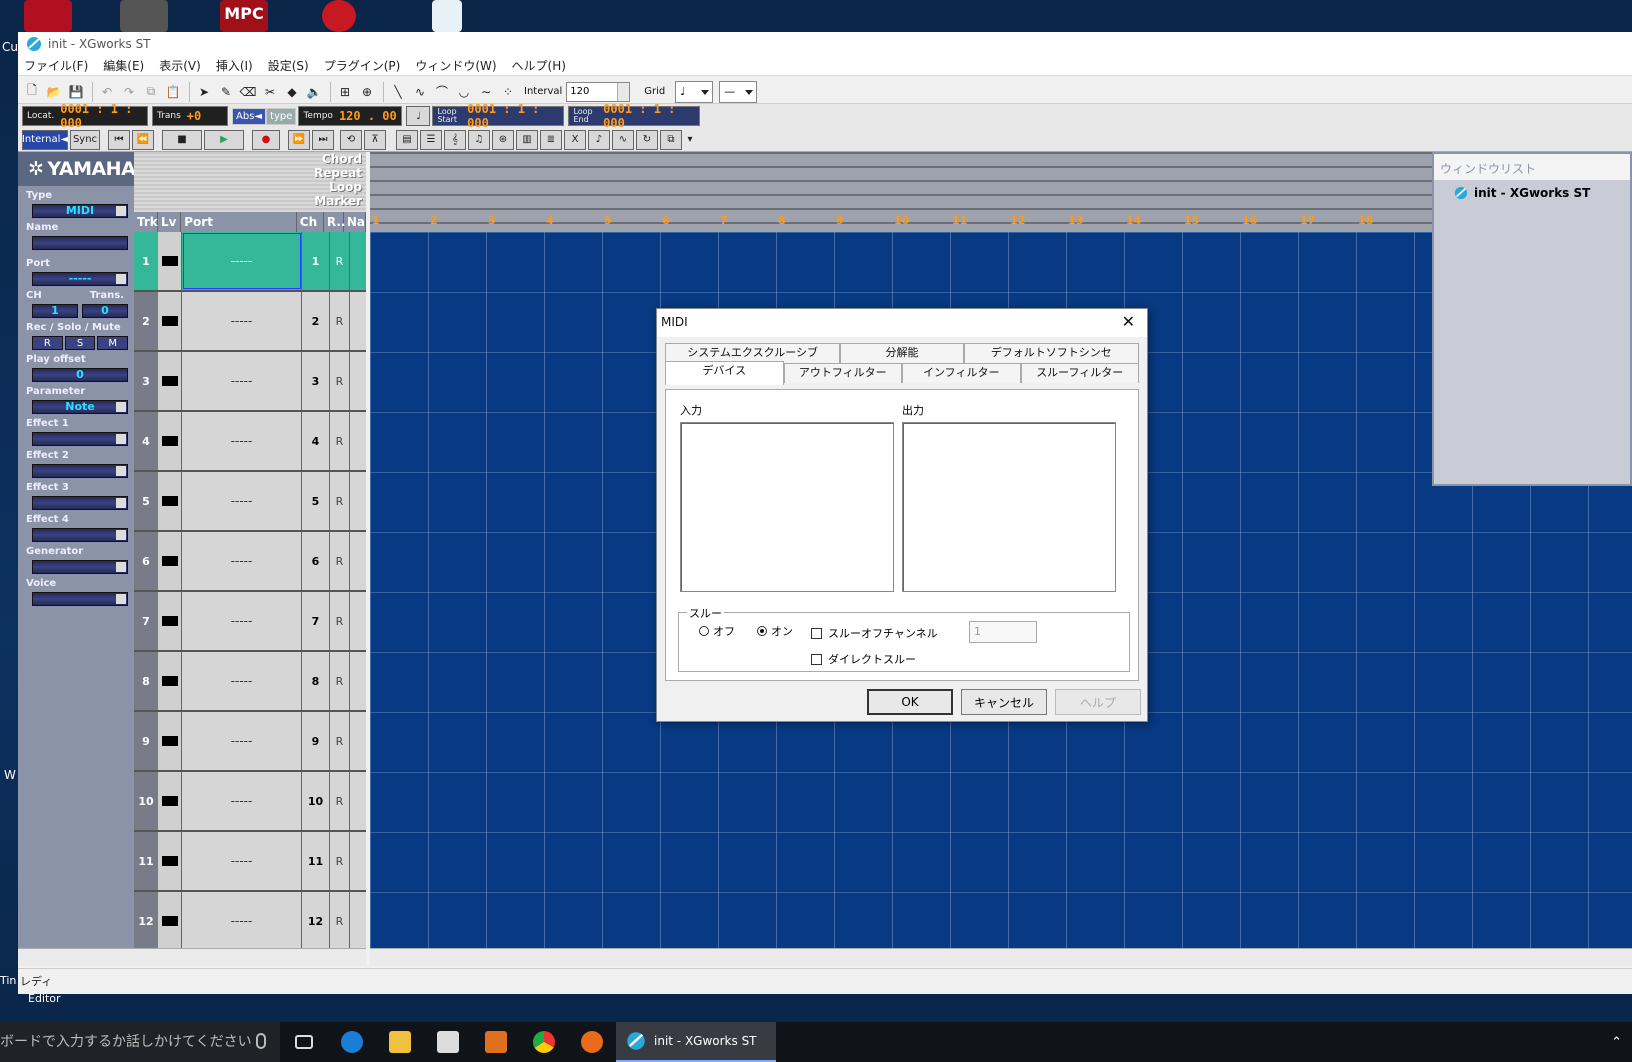  Describe the element at coordinates (694, 91) in the screenshot. I see `grid-select: ♩` at that location.